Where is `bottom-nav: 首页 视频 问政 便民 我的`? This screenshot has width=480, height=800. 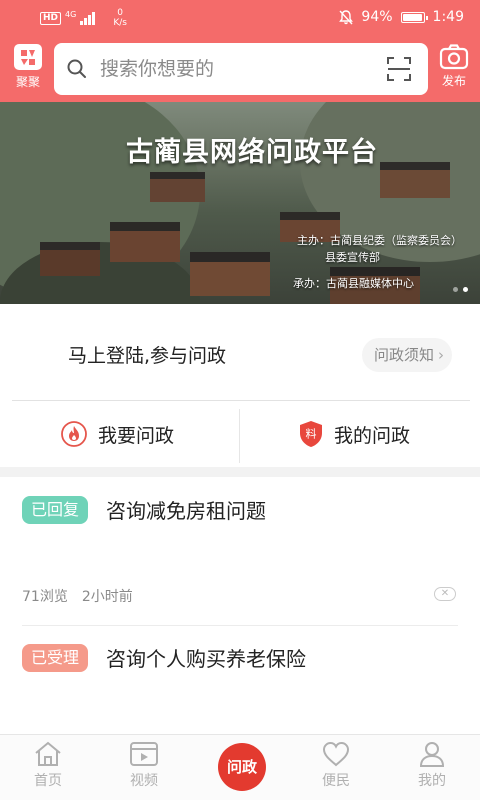 bottom-nav: 首页 视频 问政 便民 我的 is located at coordinates (240, 767).